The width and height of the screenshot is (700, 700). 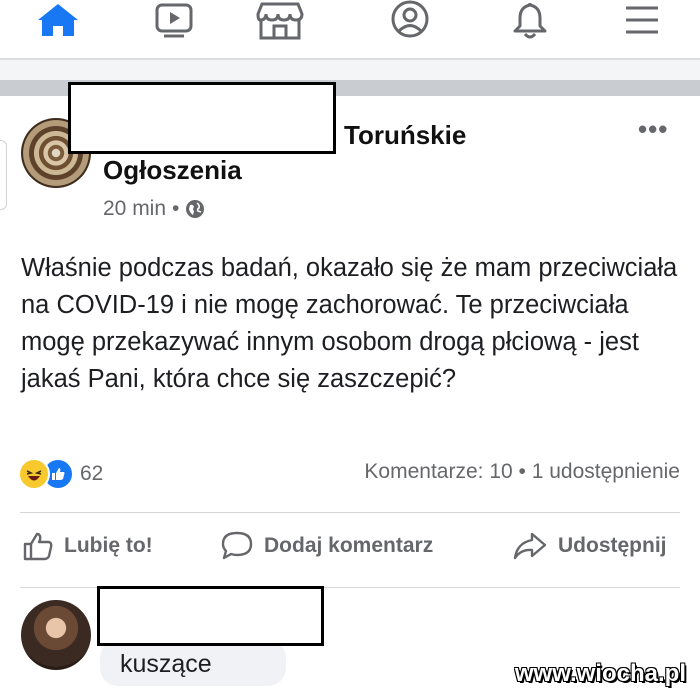 I want to click on watermark: www.wiocha.pl, so click(x=600, y=673).